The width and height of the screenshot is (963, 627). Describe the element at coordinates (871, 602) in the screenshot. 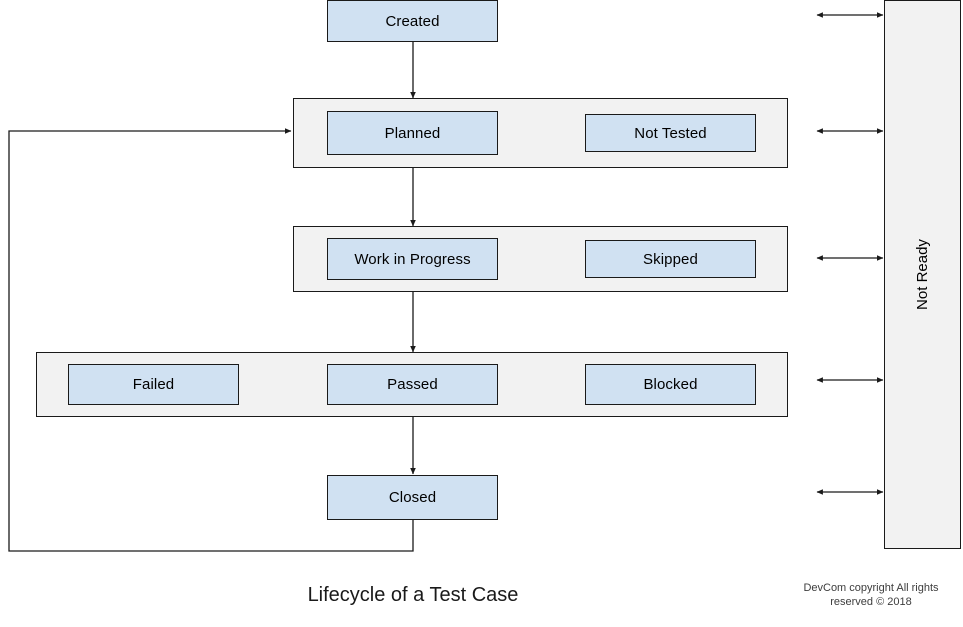

I see `copyright-line-2: reserved © 2018` at that location.